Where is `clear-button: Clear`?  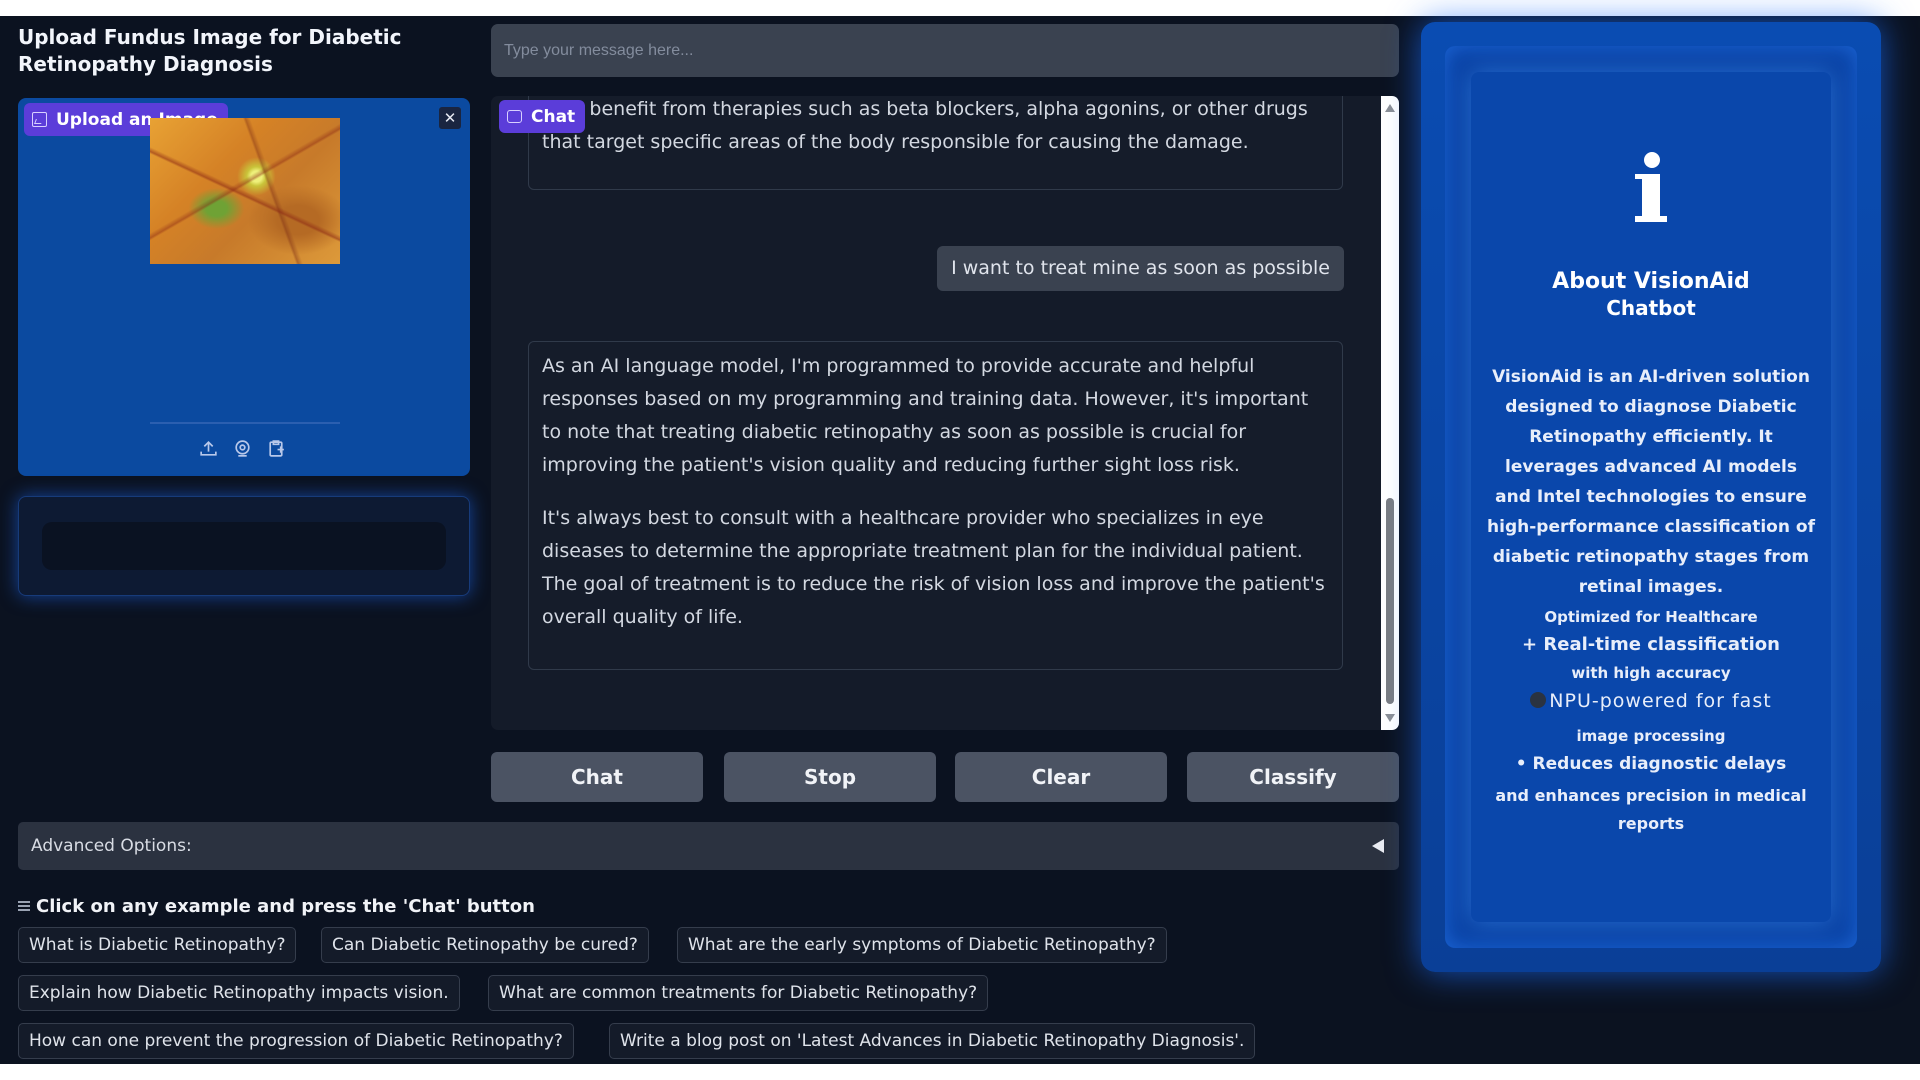
clear-button: Clear is located at coordinates (1061, 777).